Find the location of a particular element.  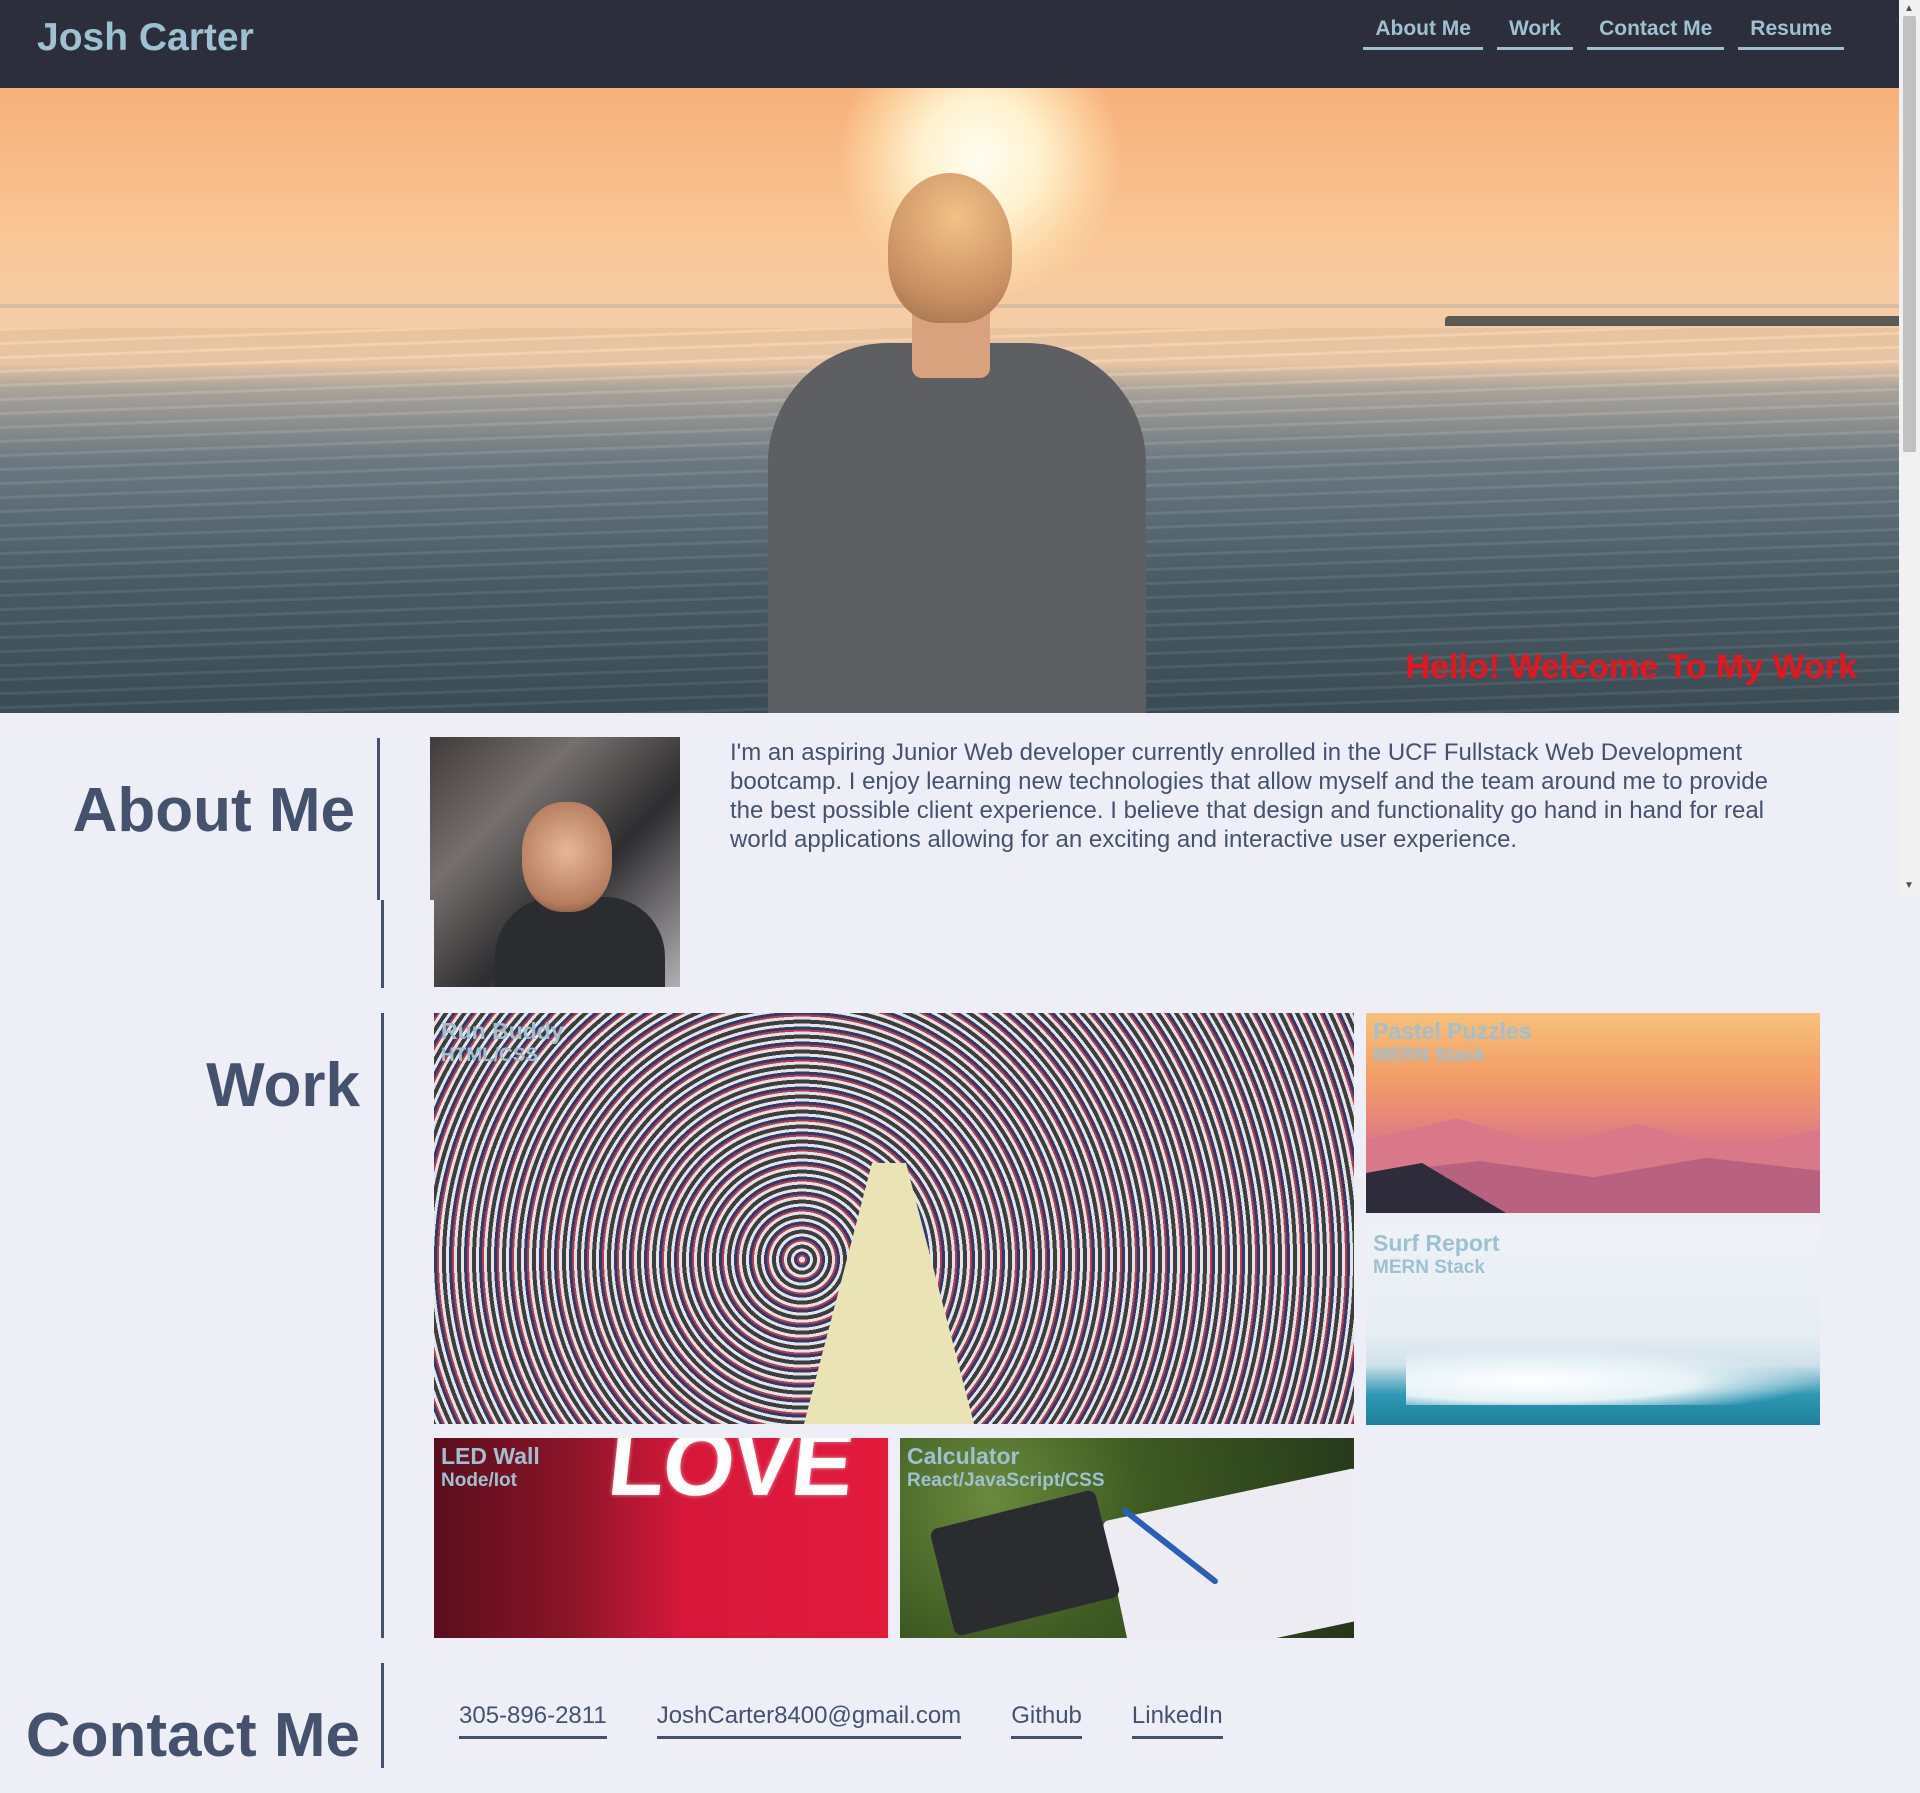

main-nav: About Me Work Contact Me Resume is located at coordinates (1603, 32).